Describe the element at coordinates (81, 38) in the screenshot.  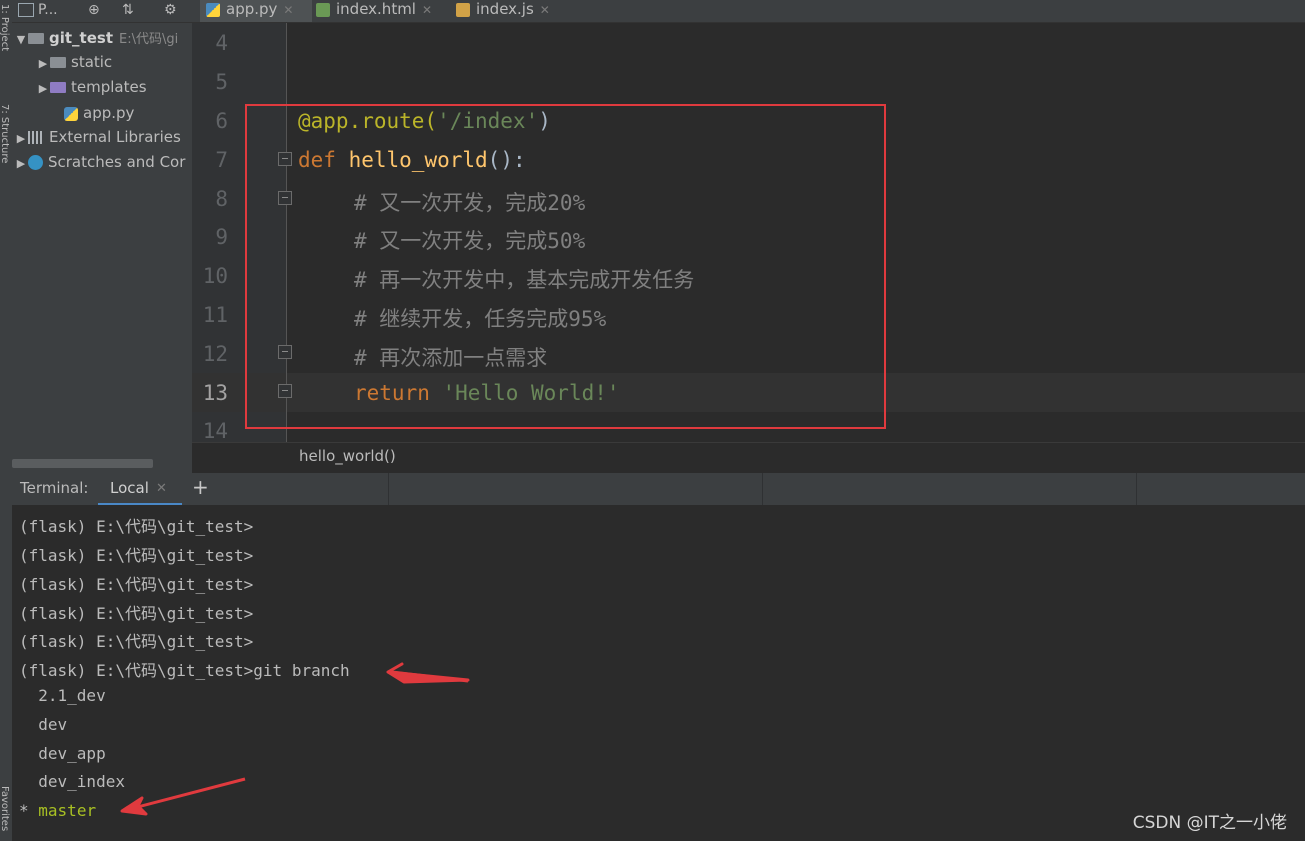
I see `tree-item-label: git_test` at that location.